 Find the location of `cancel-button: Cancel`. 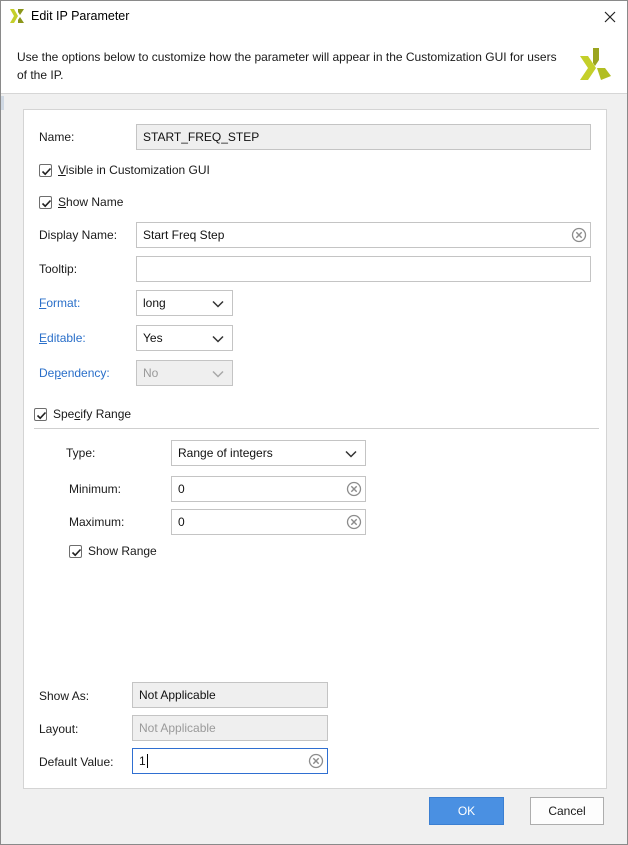

cancel-button: Cancel is located at coordinates (567, 811).